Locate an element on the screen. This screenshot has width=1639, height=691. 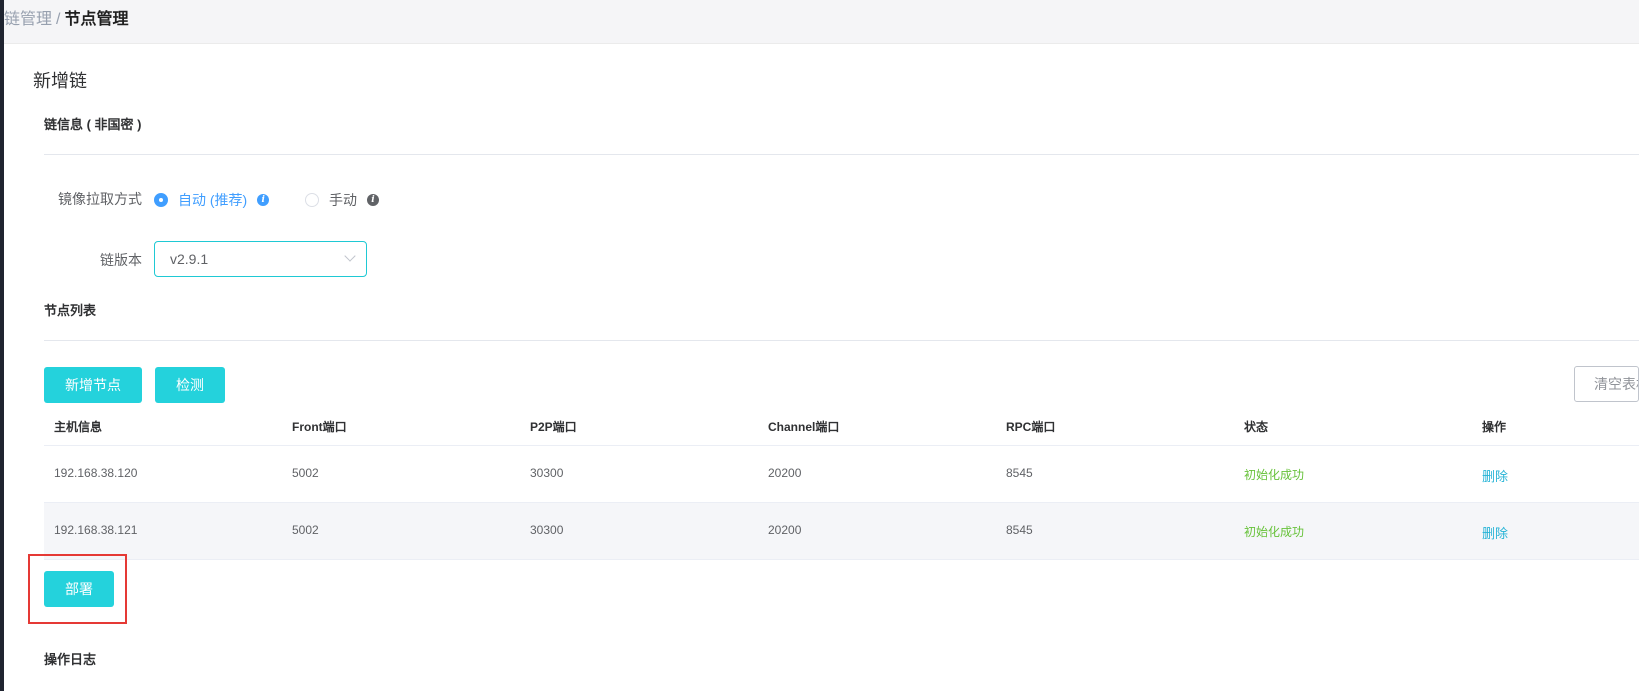
pull-mode-label: 镜像拉取方式 is located at coordinates (100, 199).